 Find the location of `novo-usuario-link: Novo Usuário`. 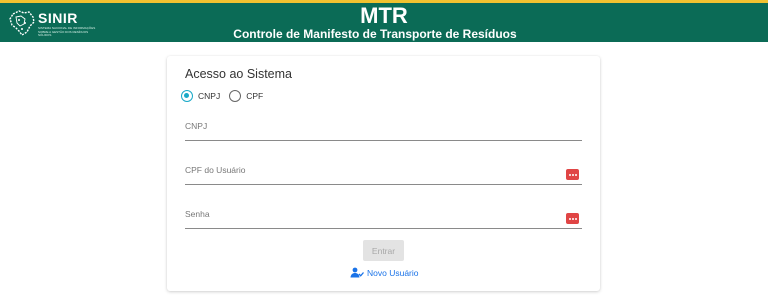

novo-usuario-link: Novo Usuário is located at coordinates (384, 272).